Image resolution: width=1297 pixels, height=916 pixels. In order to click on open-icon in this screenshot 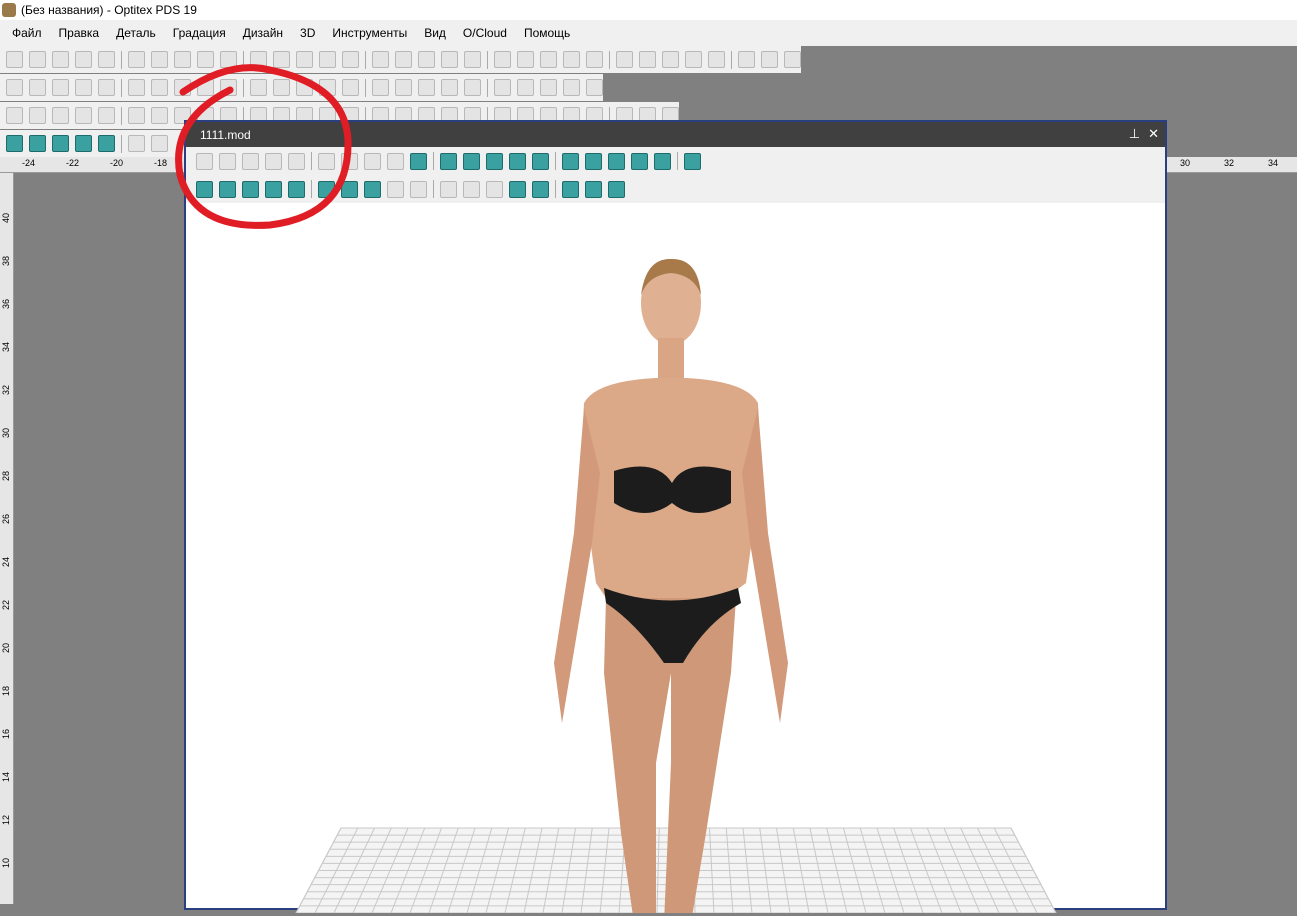, I will do `click(60, 59)`.